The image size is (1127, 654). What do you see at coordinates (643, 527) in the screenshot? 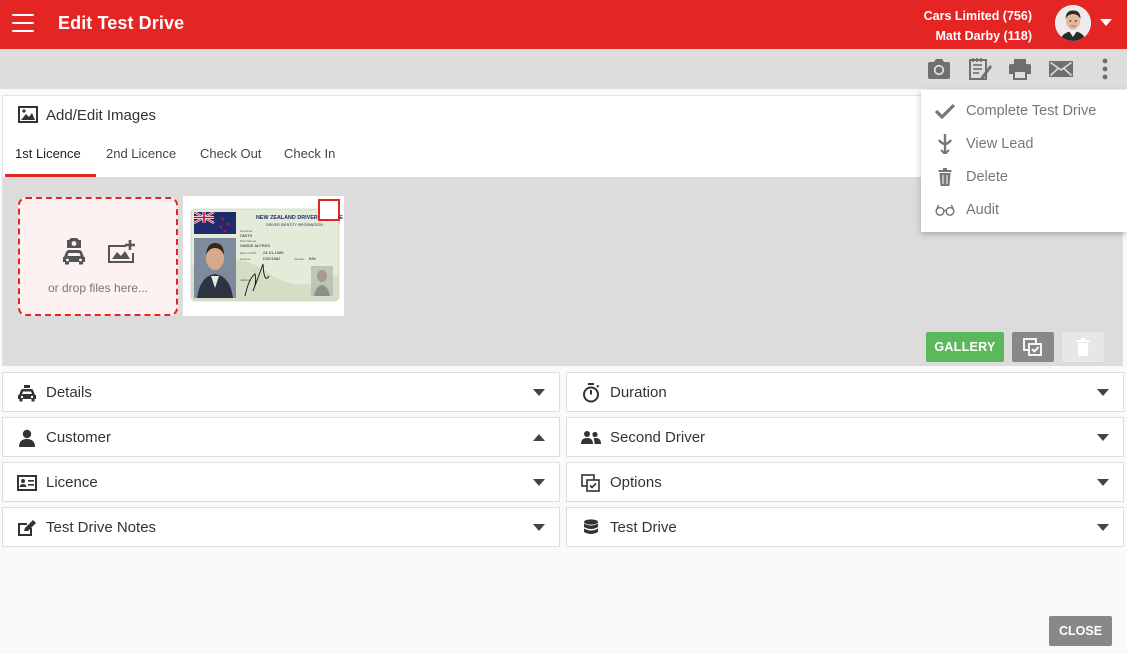
I see `panel-test-drive-label: Test Drive` at bounding box center [643, 527].